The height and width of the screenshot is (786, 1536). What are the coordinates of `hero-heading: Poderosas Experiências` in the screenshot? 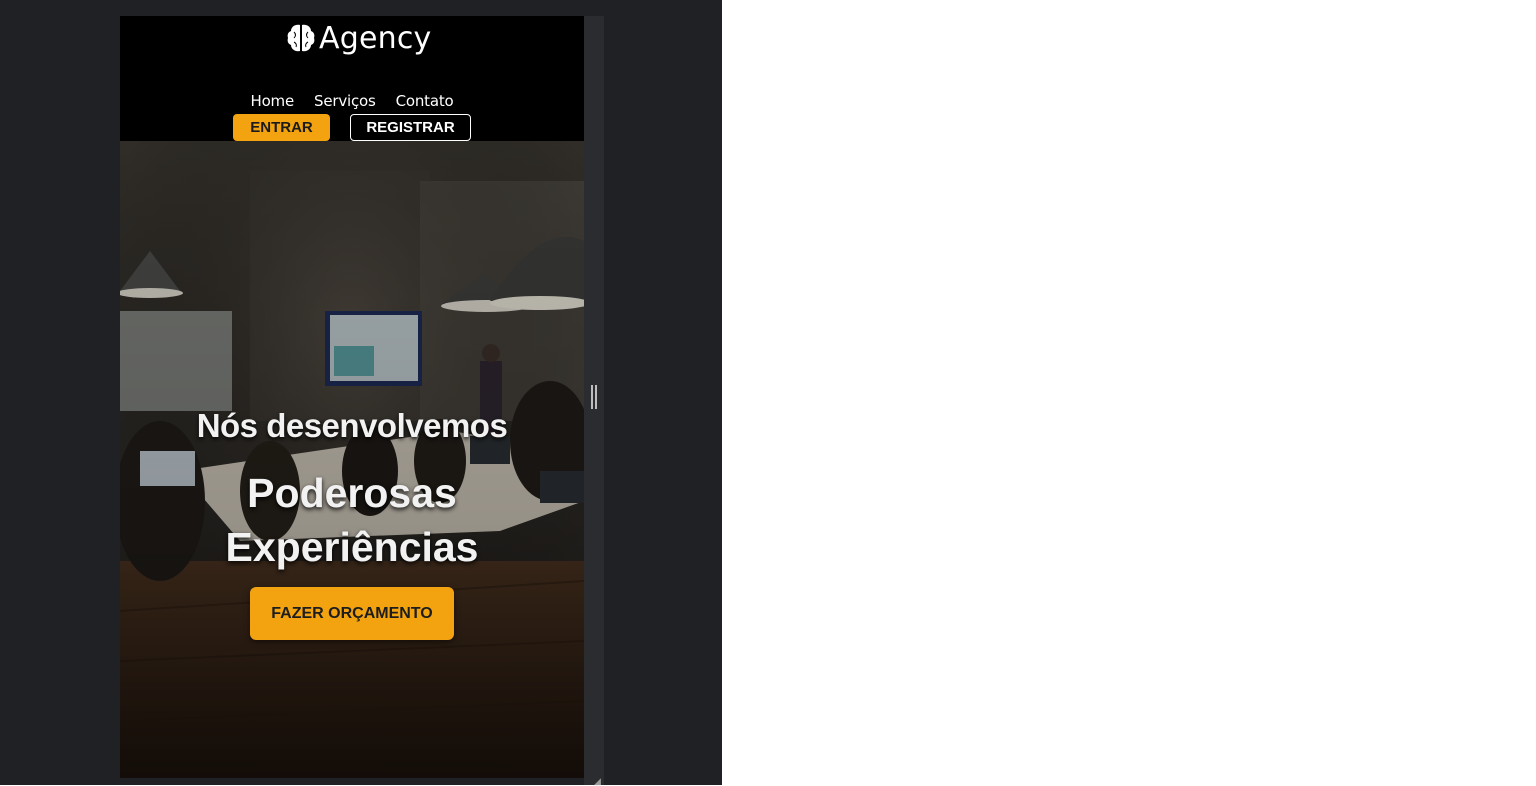 It's located at (352, 520).